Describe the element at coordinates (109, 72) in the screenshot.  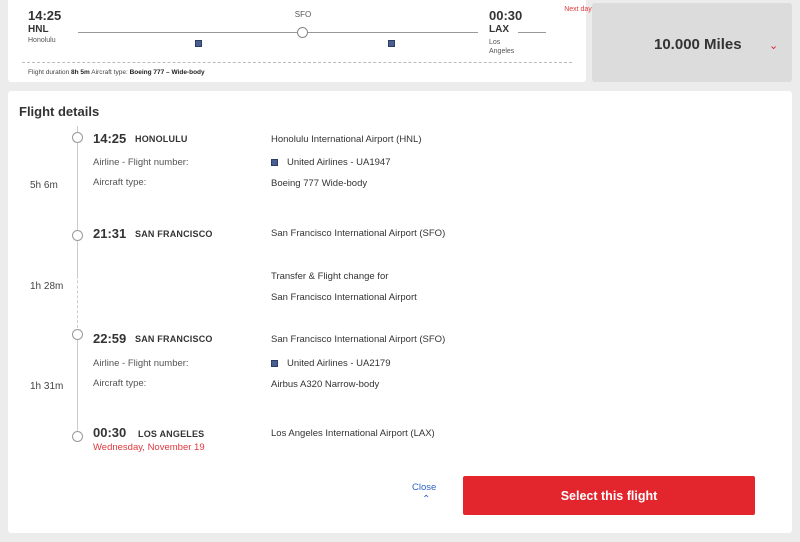
I see `aircraft-label: Aircraft type:` at that location.